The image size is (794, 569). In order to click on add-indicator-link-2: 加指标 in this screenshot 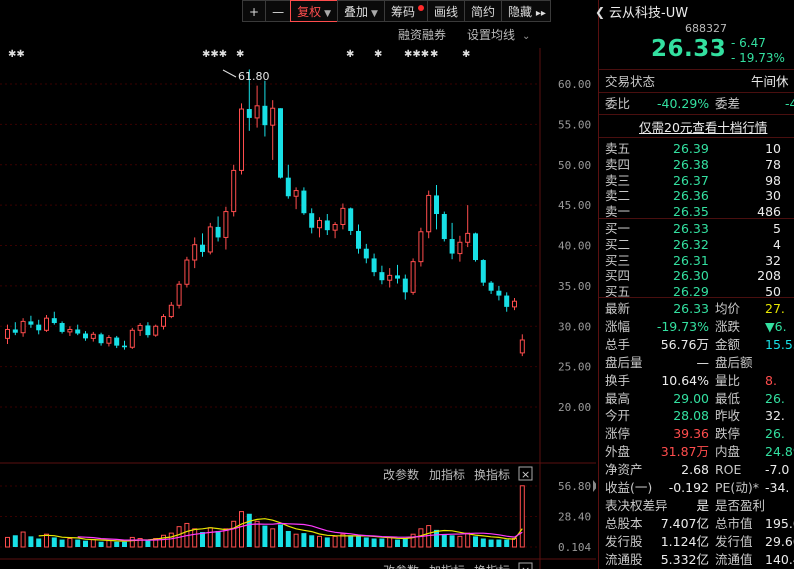, I will do `click(447, 566)`.